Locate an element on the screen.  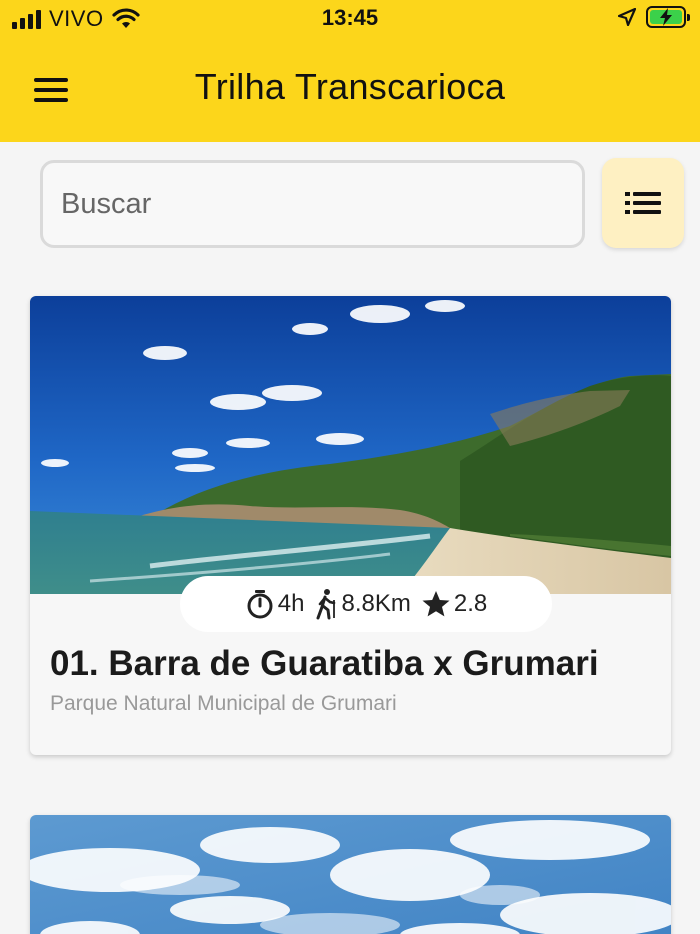
trail-title: 01. Barra de Guaratiba x Grumari is located at coordinates (324, 663).